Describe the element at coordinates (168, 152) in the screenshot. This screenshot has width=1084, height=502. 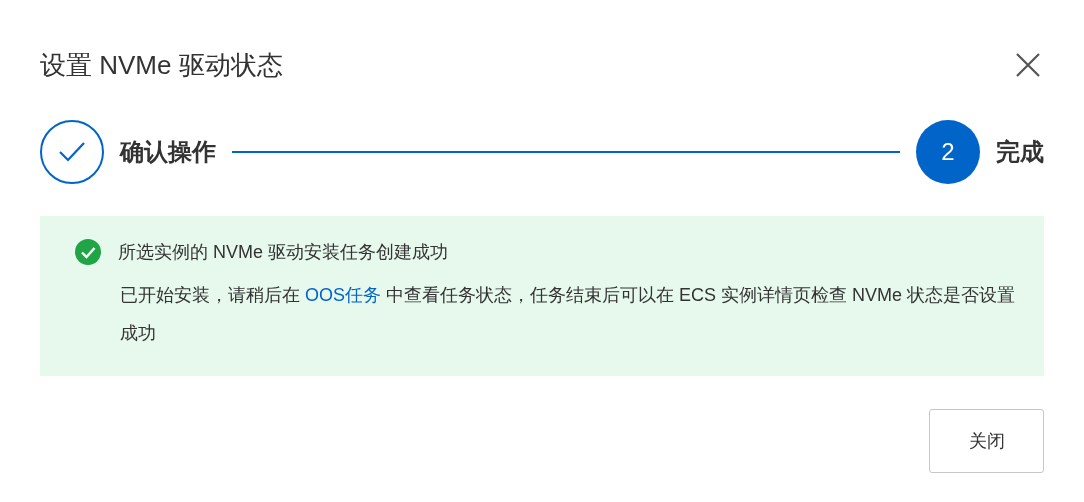
I see `step-label: 确认操作` at that location.